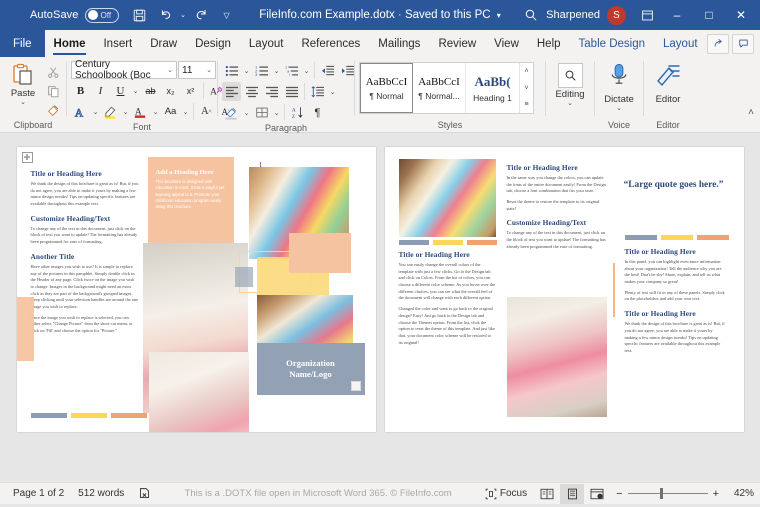 The height and width of the screenshot is (507, 760). What do you see at coordinates (140, 15) in the screenshot?
I see `save-icon` at bounding box center [140, 15].